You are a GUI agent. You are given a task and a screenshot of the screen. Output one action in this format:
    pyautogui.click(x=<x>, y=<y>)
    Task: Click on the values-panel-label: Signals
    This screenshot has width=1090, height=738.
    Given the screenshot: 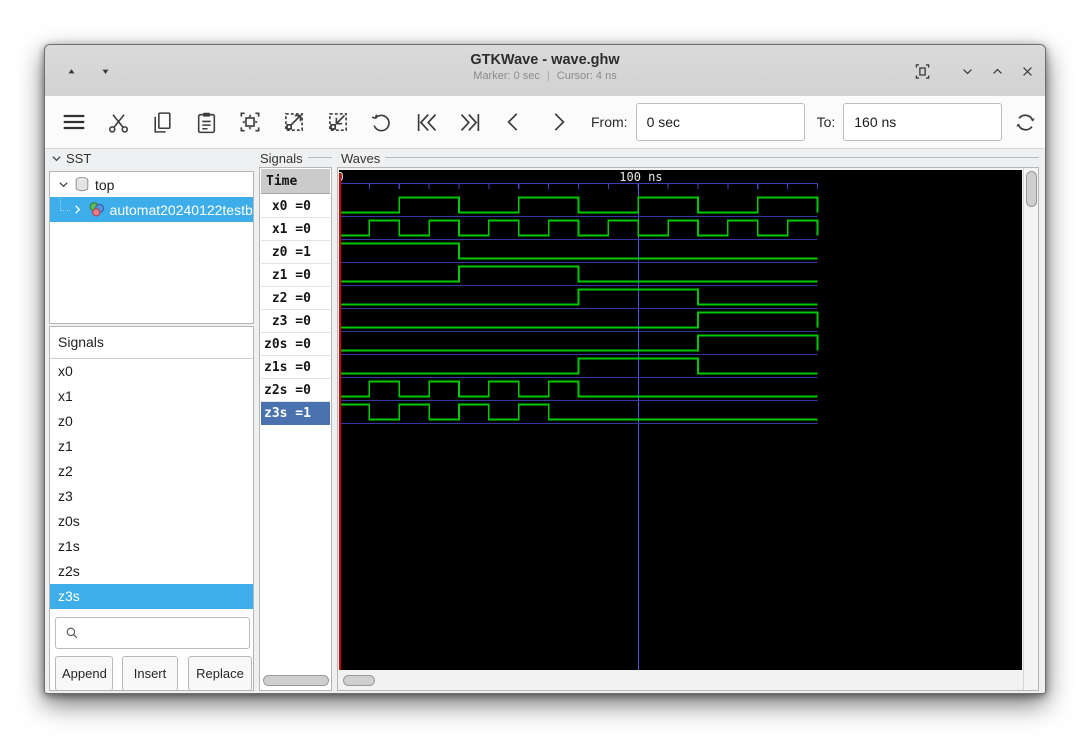 What is the action you would take?
    pyautogui.click(x=281, y=158)
    